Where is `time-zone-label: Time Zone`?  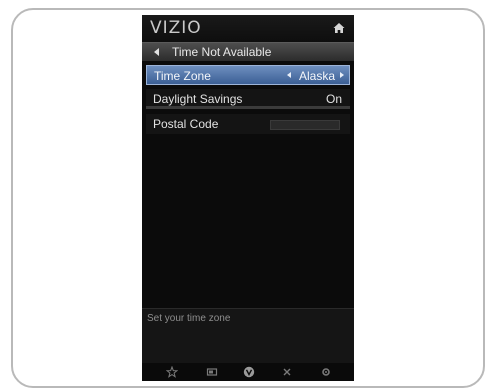 time-zone-label: Time Zone is located at coordinates (182, 76).